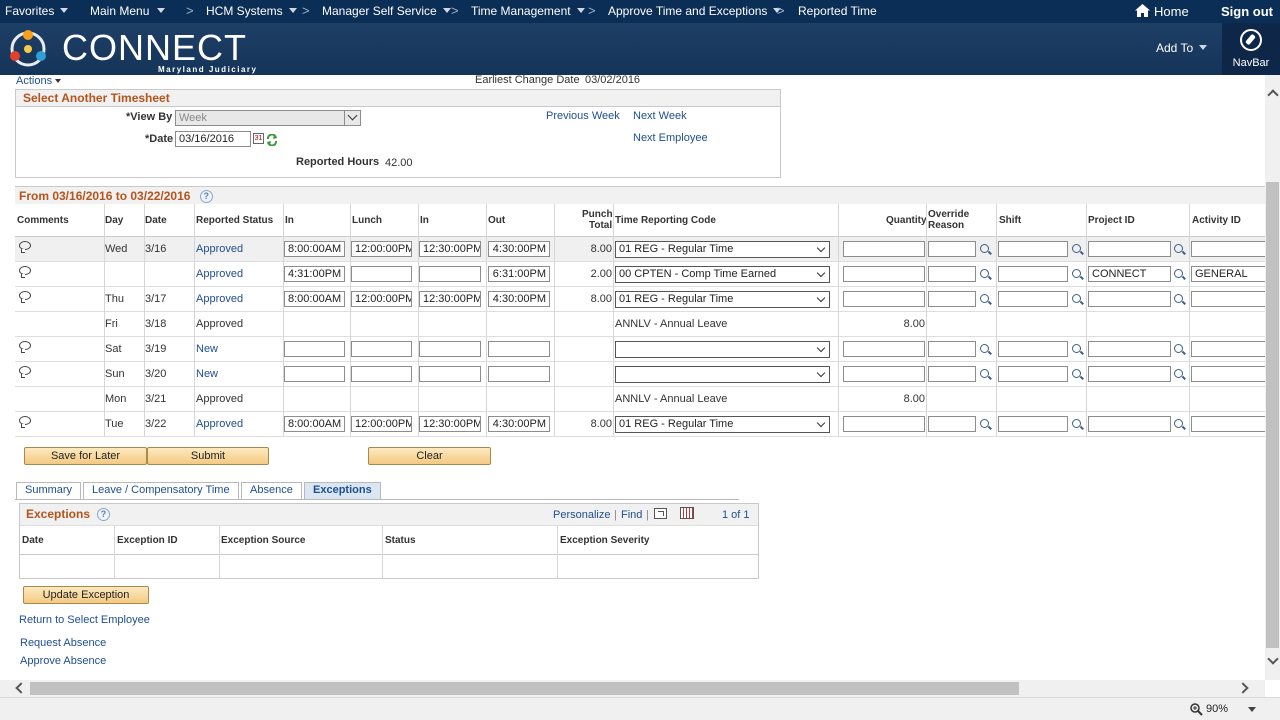 This screenshot has width=1280, height=720. I want to click on download-spreadsheet-icon, so click(687, 513).